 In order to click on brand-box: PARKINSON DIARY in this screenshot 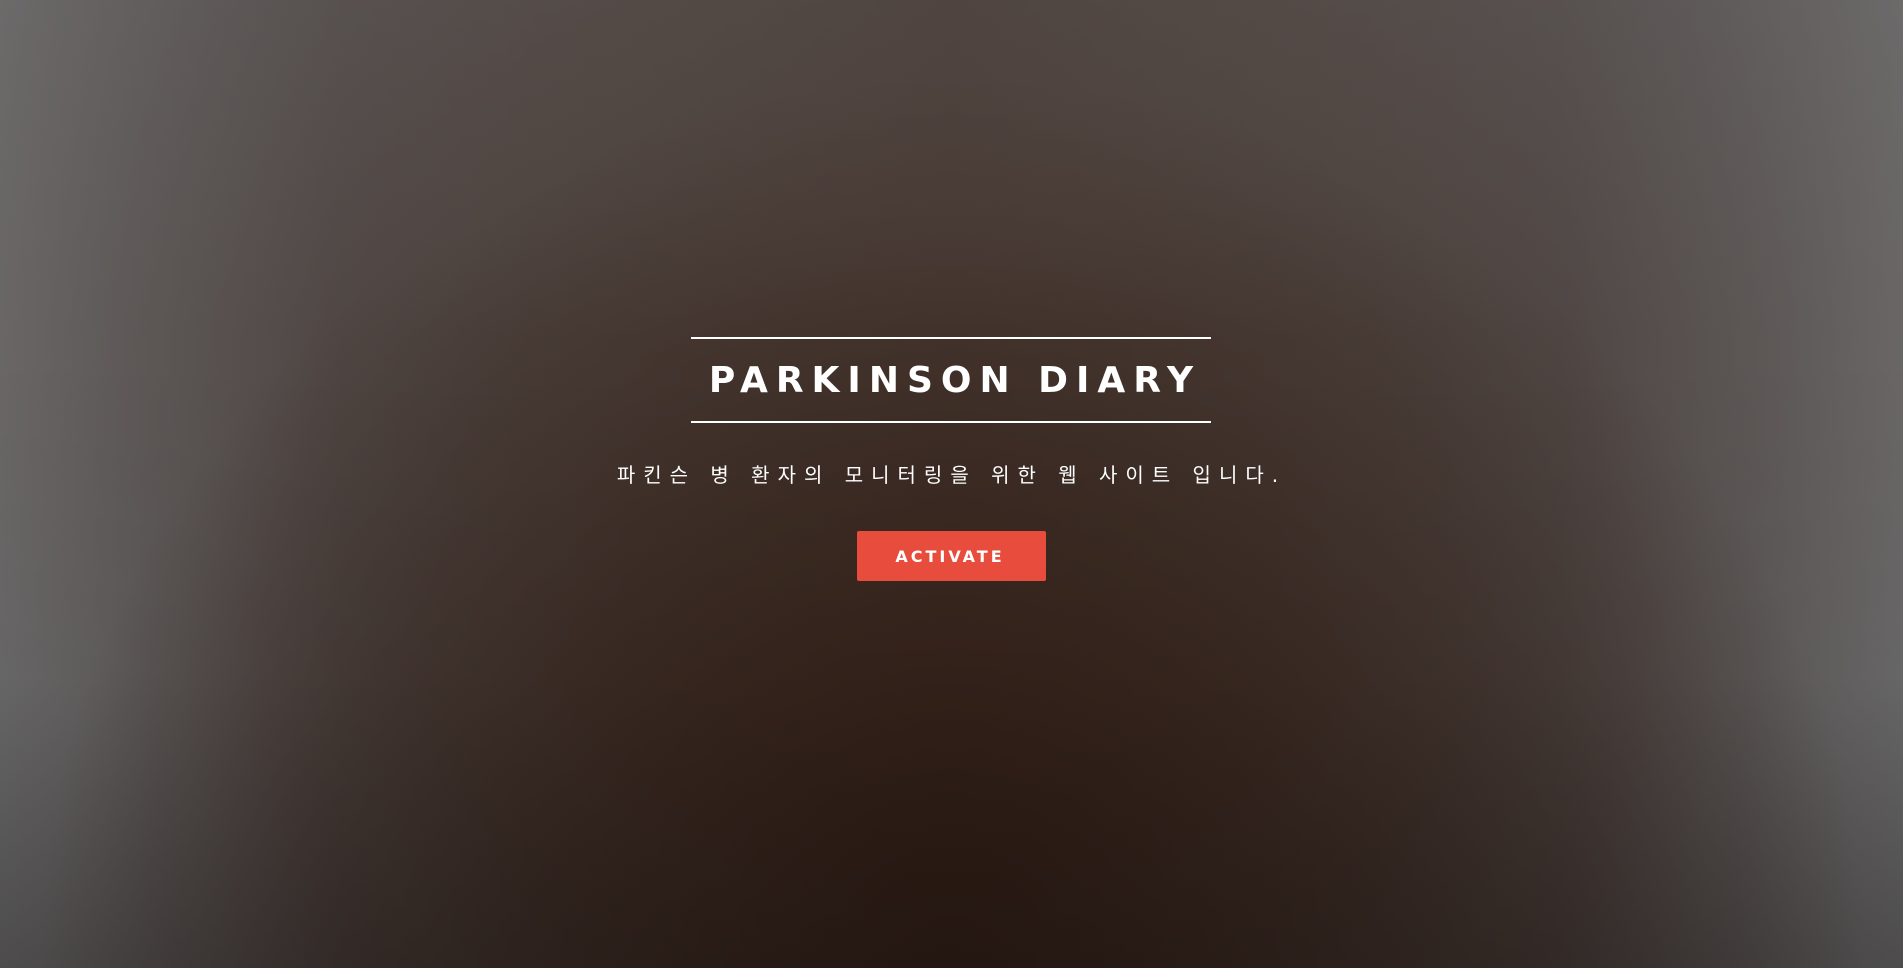, I will do `click(951, 380)`.